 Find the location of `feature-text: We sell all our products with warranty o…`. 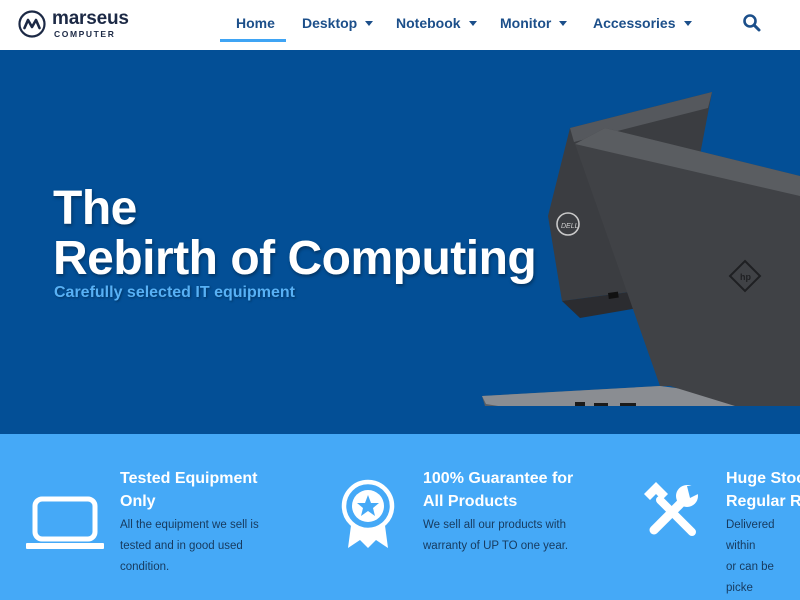

feature-text: We sell all our products with warranty o… is located at coordinates (495, 536).